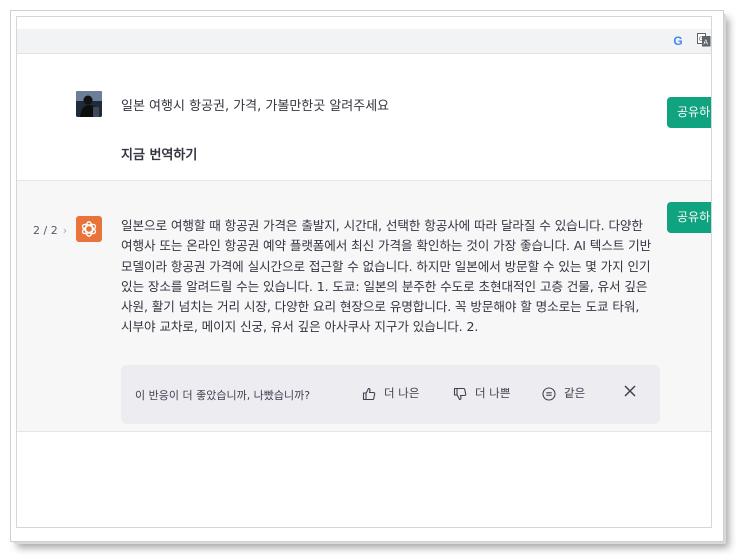 The image size is (740, 555). I want to click on close-icon, so click(630, 391).